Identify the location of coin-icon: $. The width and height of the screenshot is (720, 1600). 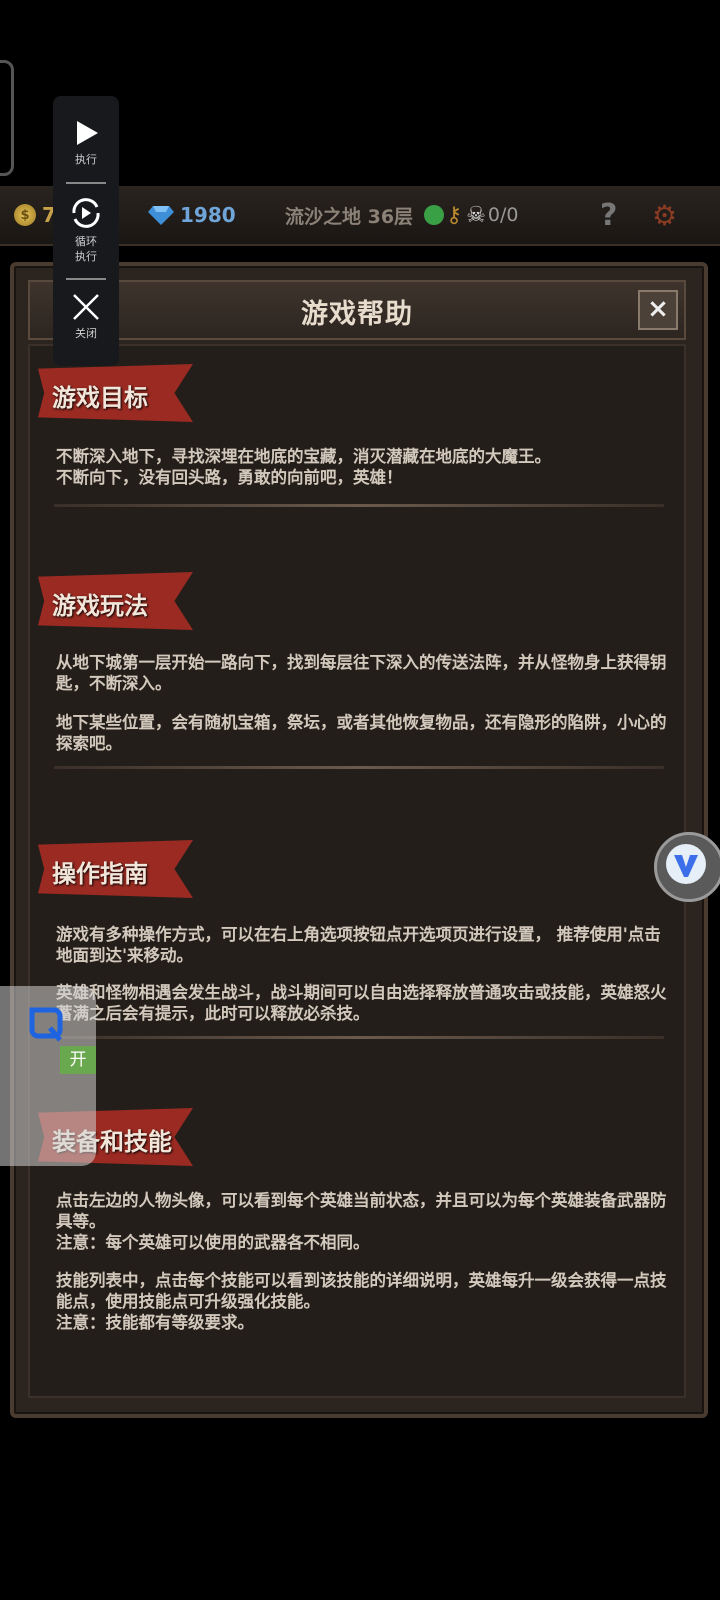
(25, 215).